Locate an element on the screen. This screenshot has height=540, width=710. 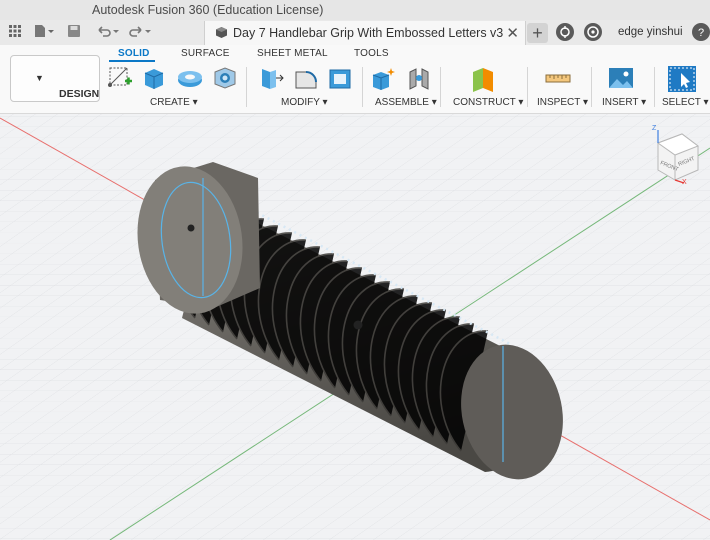
revolve-icon is located at coordinates (188, 78).